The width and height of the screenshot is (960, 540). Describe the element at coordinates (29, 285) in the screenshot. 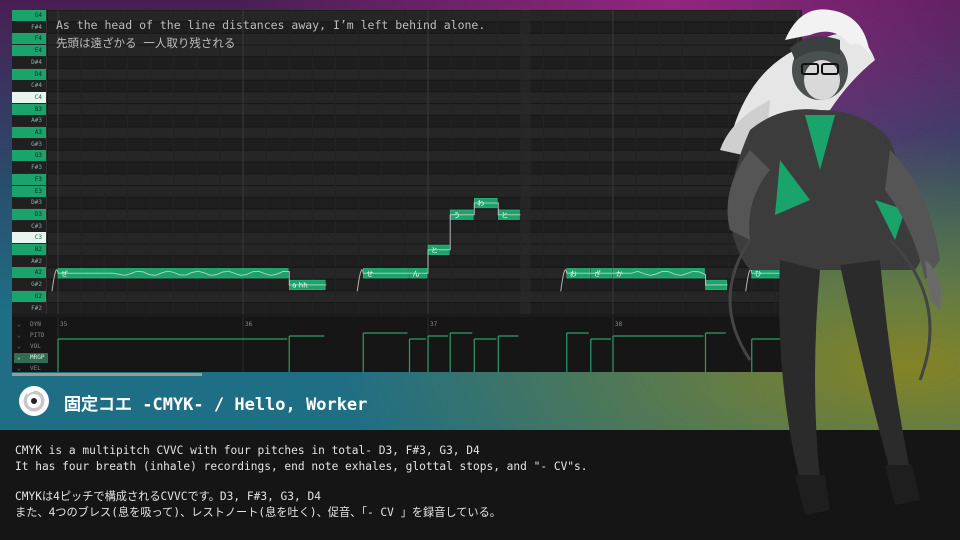

I see `piano-key-gsharp2: G#2` at that location.